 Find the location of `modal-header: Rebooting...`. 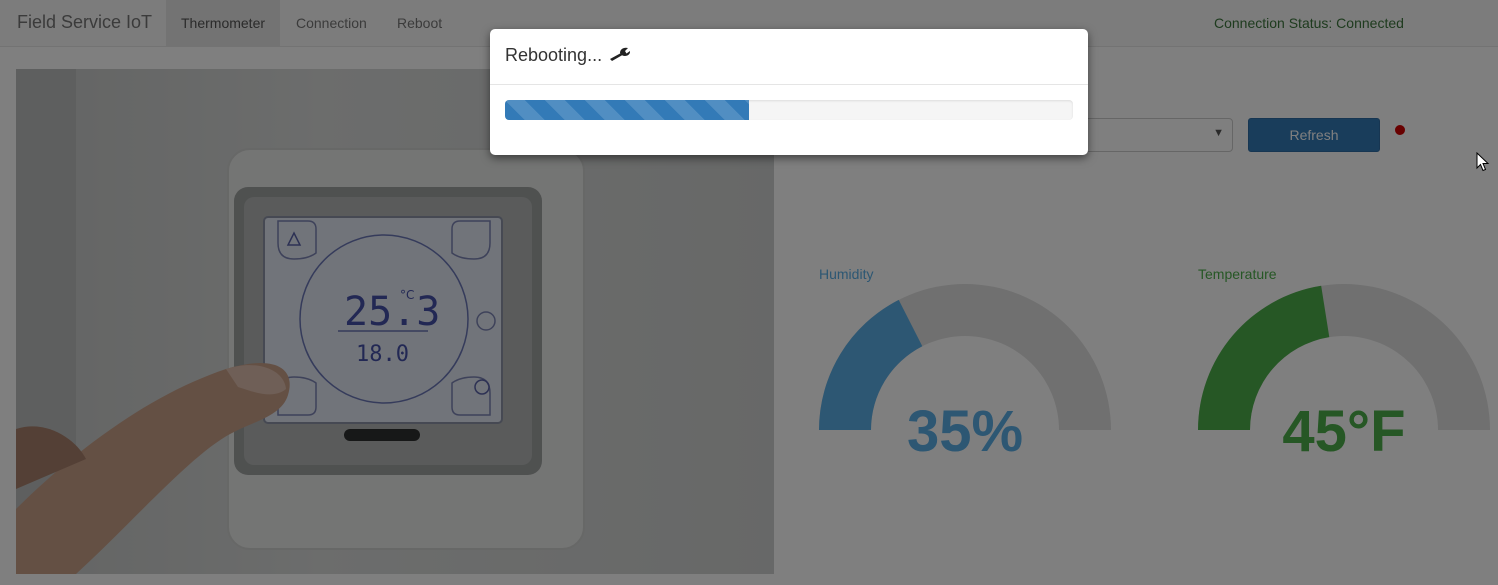

modal-header: Rebooting... is located at coordinates (789, 57).